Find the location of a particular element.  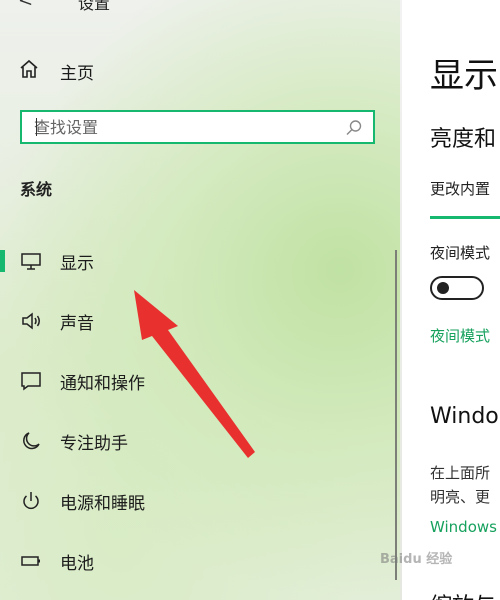

scale-layout-heading: 缩放与 is located at coordinates (463, 594).